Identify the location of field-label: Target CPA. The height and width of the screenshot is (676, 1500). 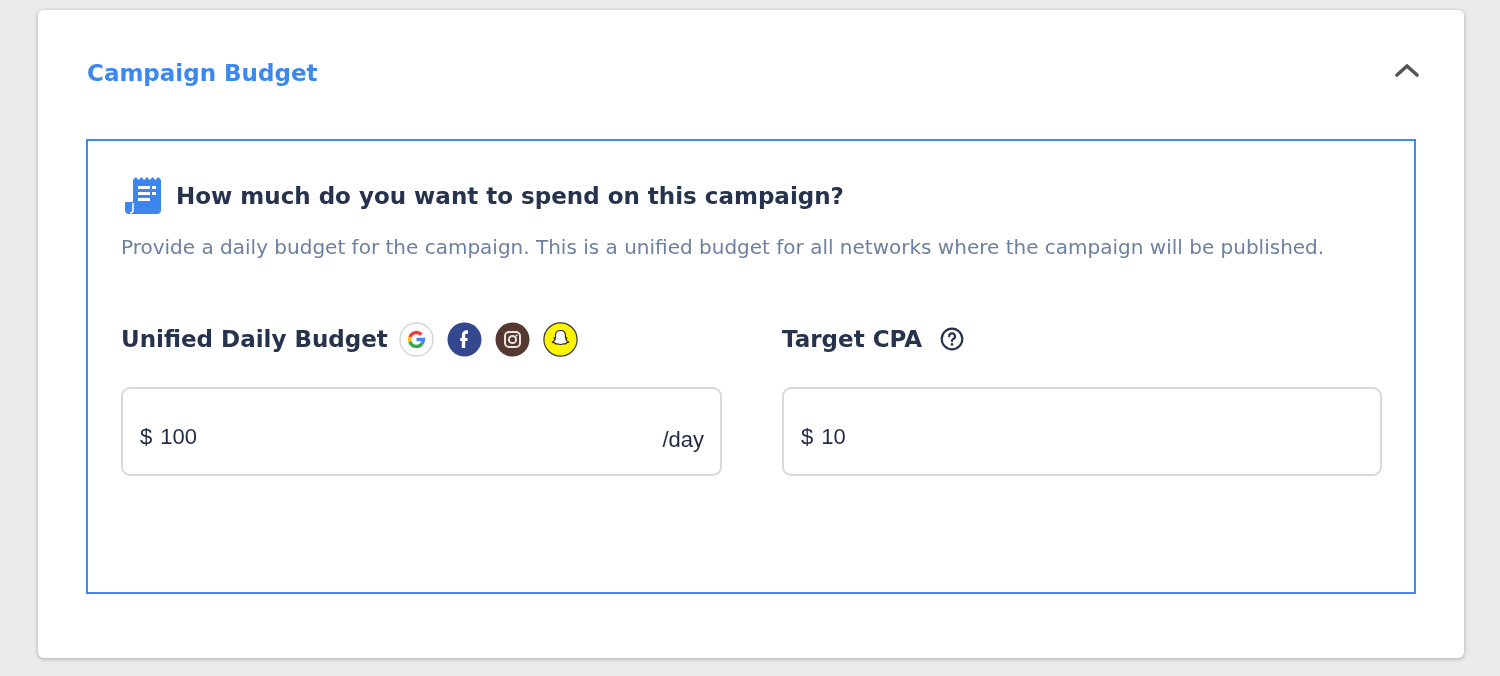
(852, 339).